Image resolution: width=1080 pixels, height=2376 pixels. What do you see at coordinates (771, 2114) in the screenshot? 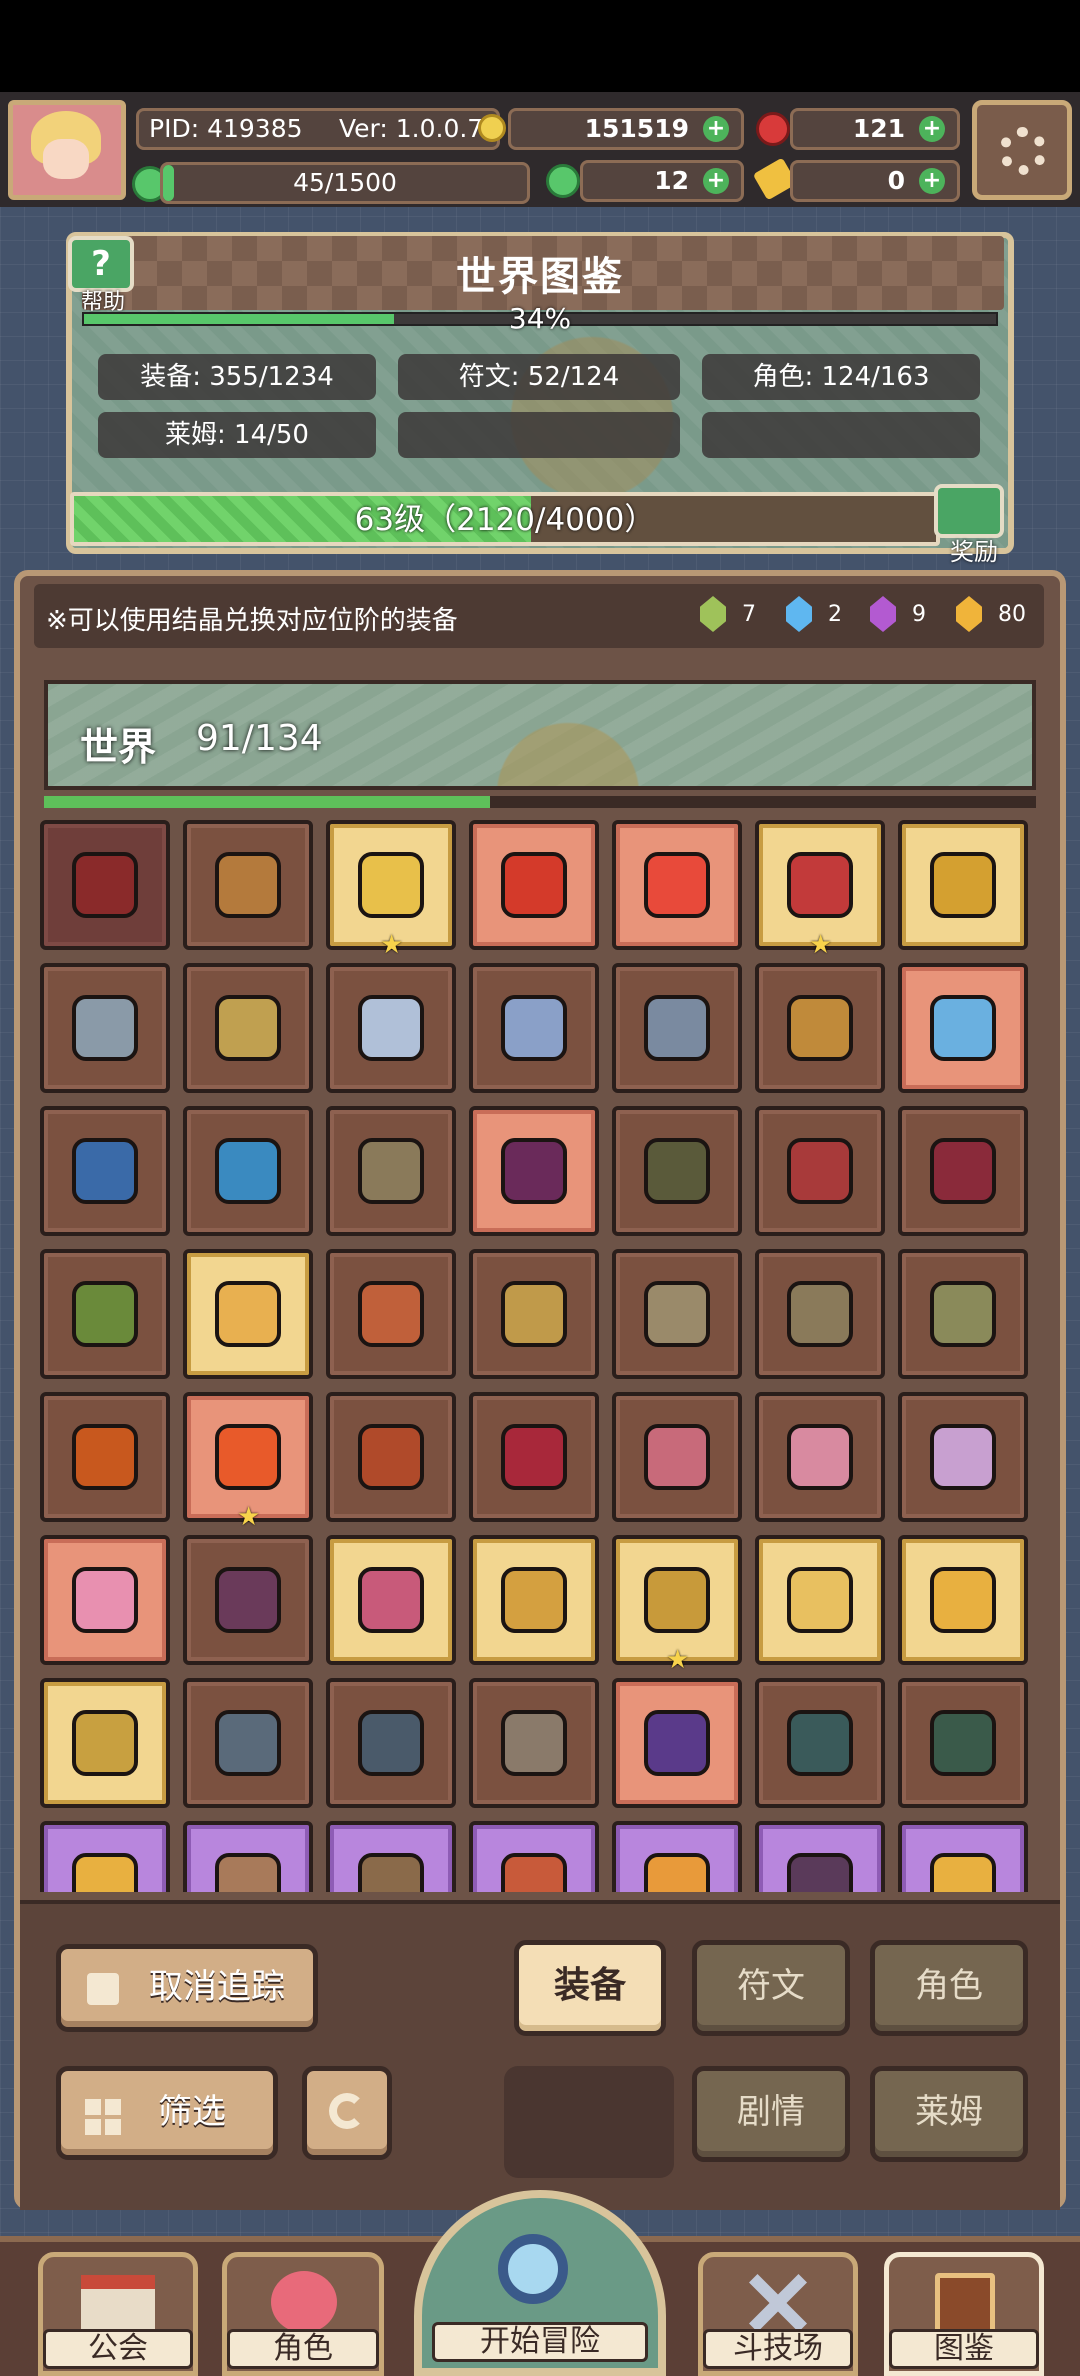
I see `tab-story: 剧情` at bounding box center [771, 2114].